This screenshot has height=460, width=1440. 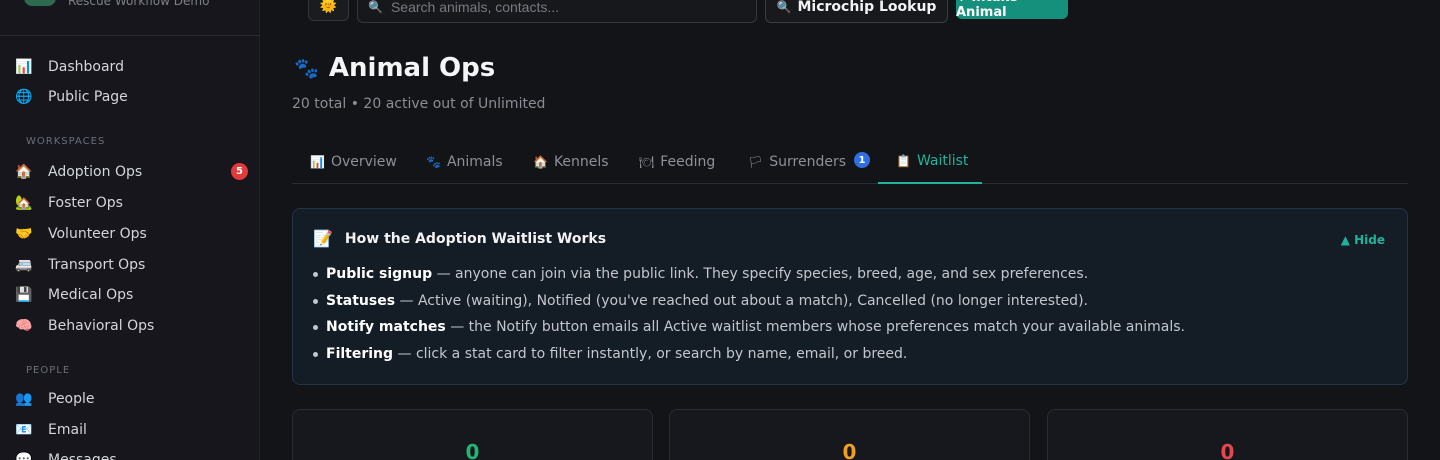 What do you see at coordinates (88, 97) in the screenshot?
I see `sidebar-item-label: Public Page` at bounding box center [88, 97].